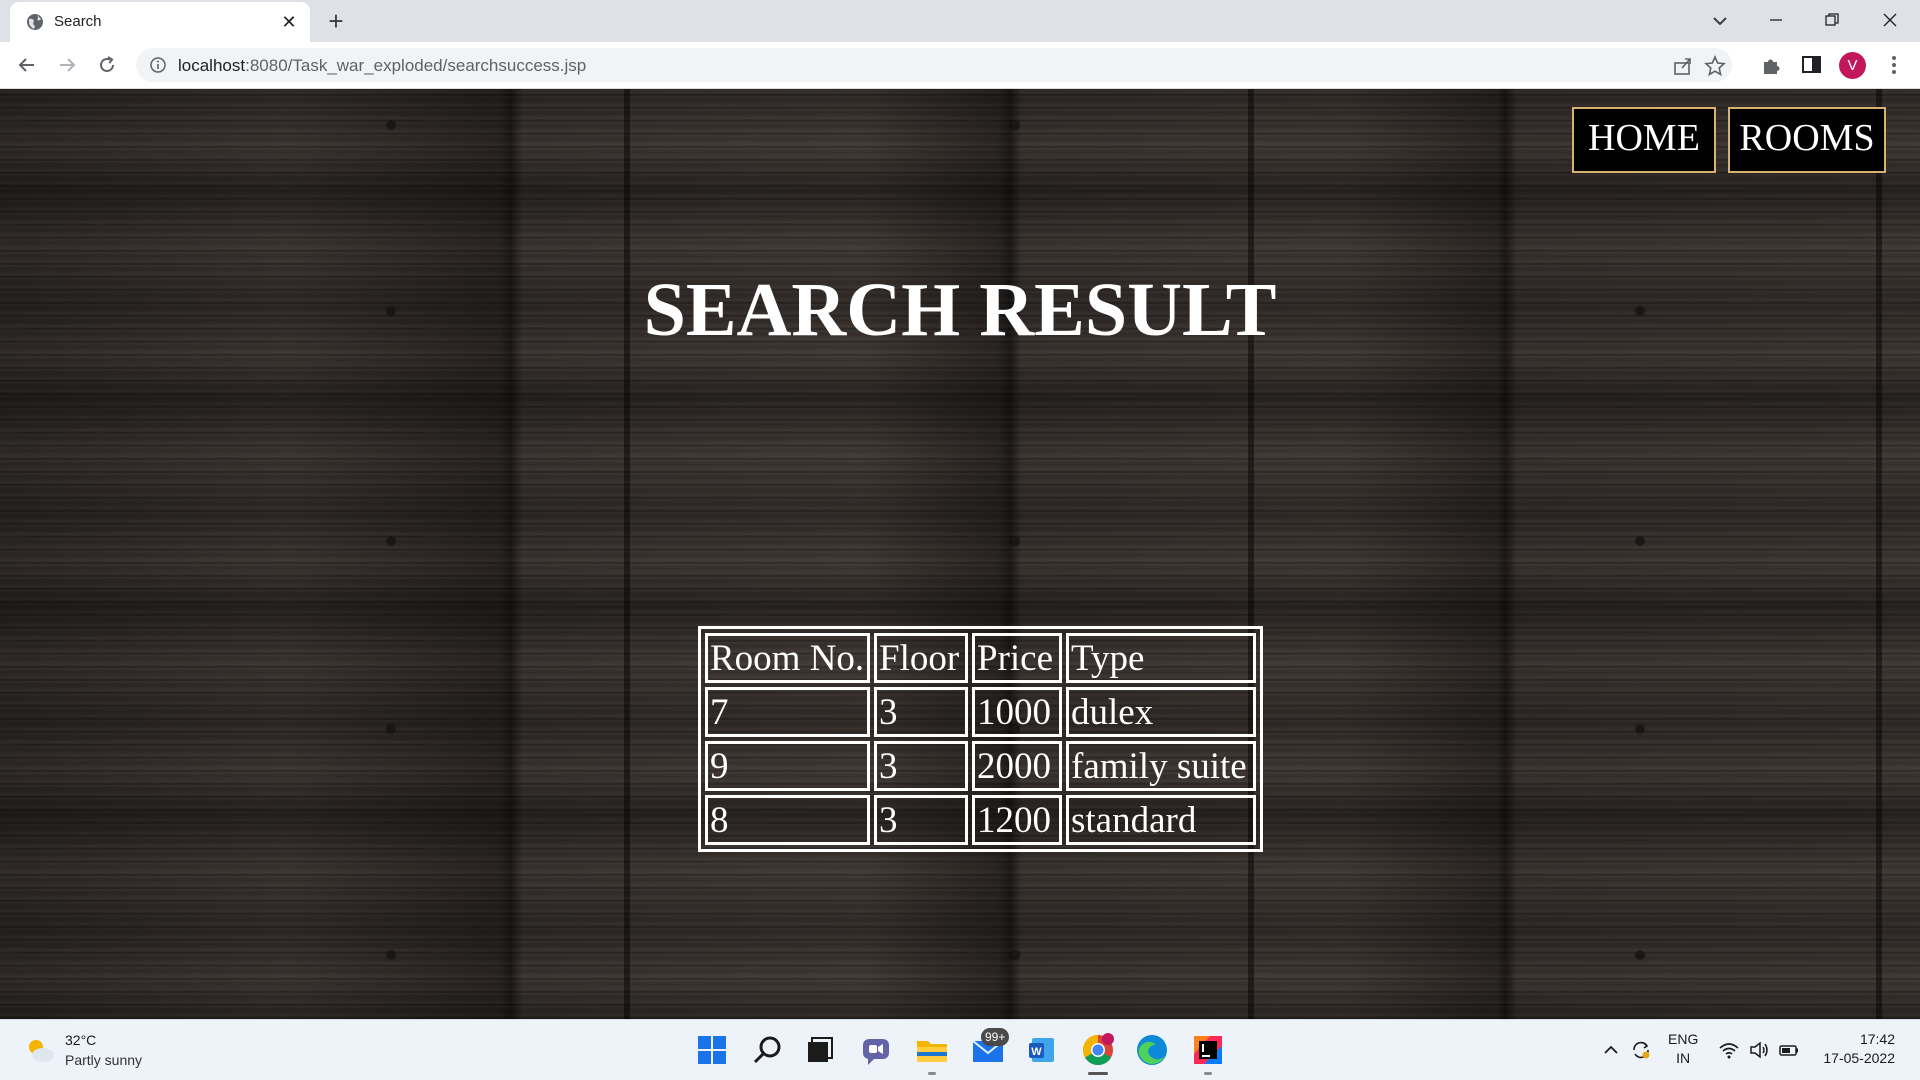  I want to click on column-header-price: Price, so click(1017, 658).